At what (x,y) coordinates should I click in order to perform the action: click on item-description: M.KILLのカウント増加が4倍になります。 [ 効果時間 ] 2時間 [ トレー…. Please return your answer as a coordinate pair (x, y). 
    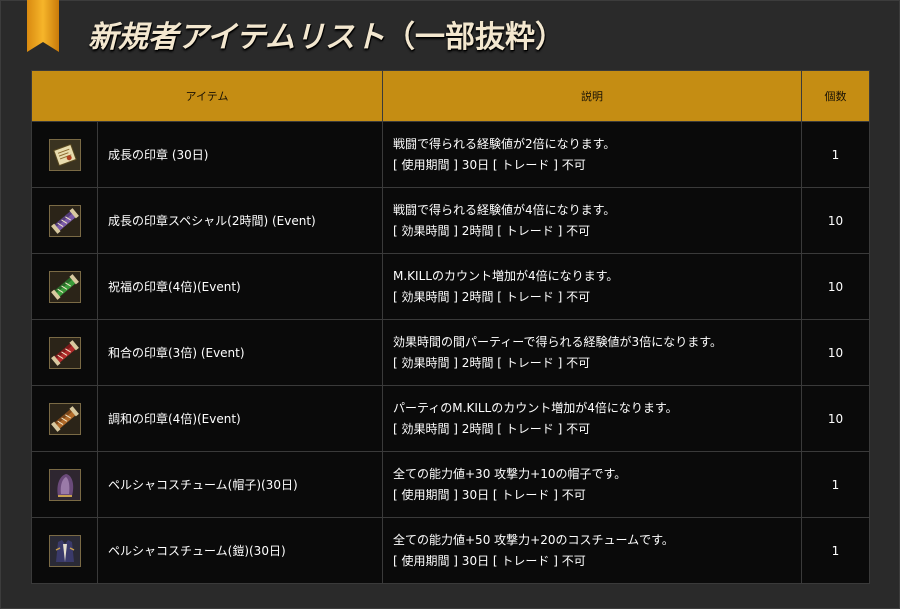
    Looking at the image, I should click on (592, 286).